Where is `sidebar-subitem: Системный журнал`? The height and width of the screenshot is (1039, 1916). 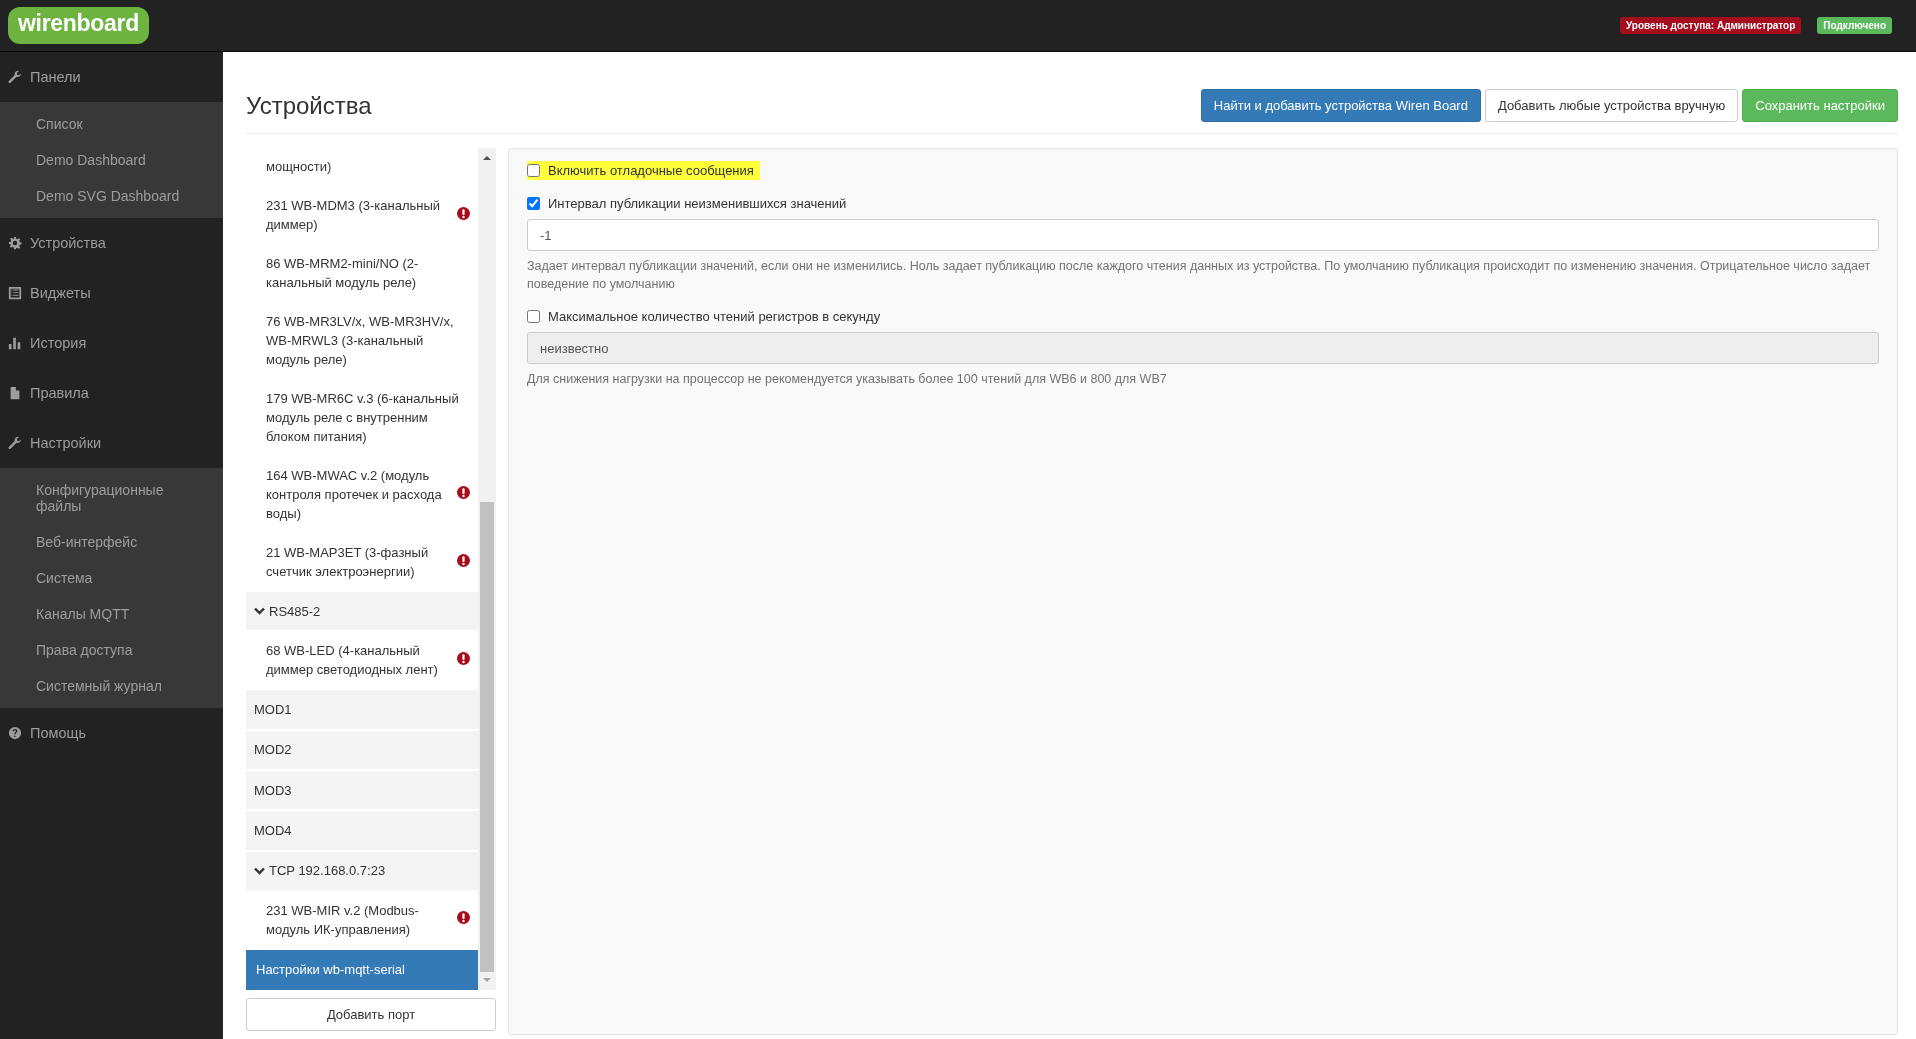
sidebar-subitem: Системный журнал is located at coordinates (111, 686).